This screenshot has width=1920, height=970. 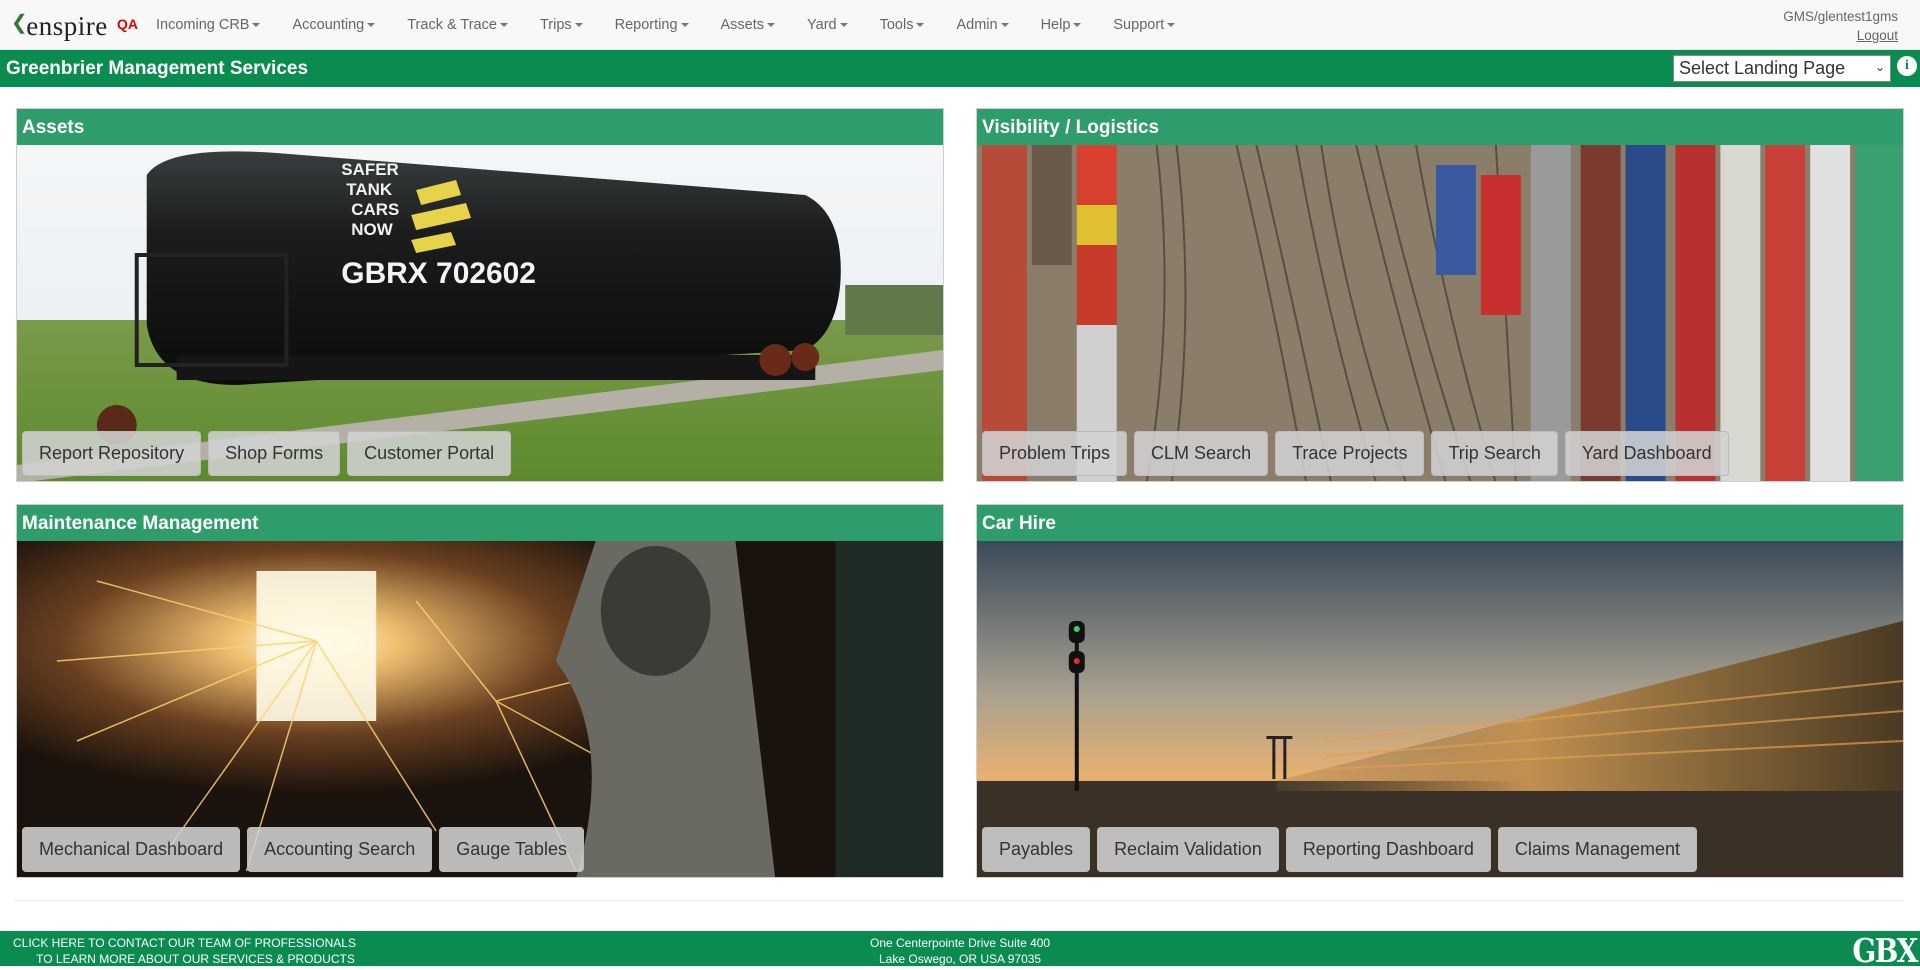 I want to click on user-box: GMS/glentest1gms Logout, so click(x=1840, y=26).